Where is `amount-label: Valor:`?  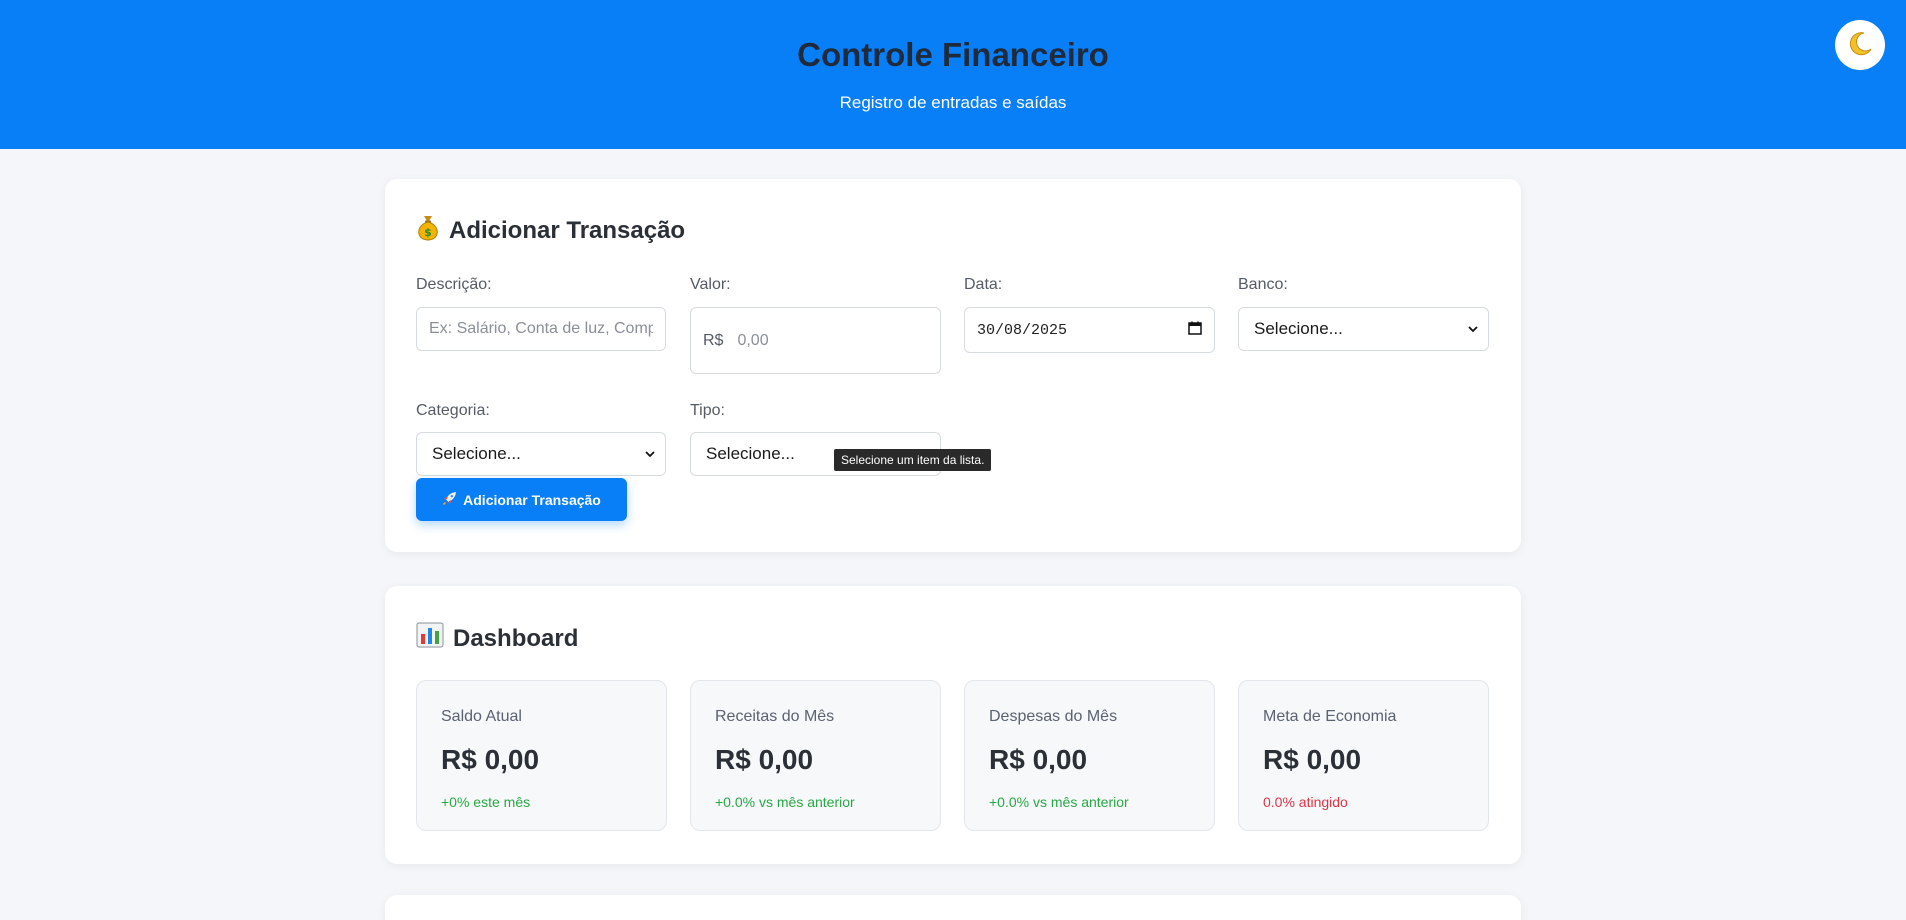
amount-label: Valor: is located at coordinates (710, 284).